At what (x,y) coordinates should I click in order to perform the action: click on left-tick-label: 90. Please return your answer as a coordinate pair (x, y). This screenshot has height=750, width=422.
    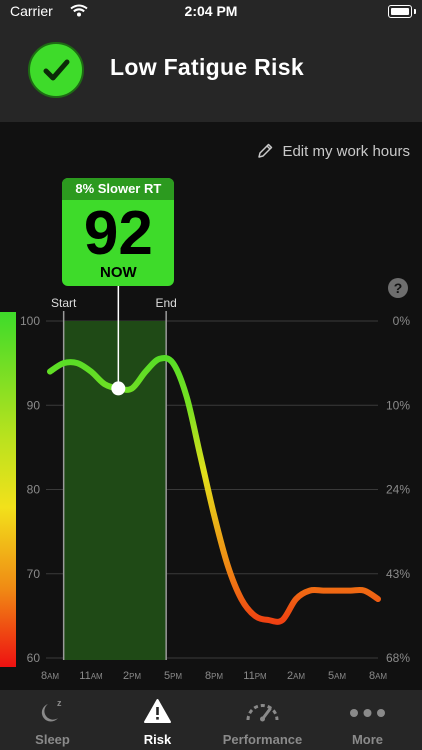
    Looking at the image, I should click on (34, 405).